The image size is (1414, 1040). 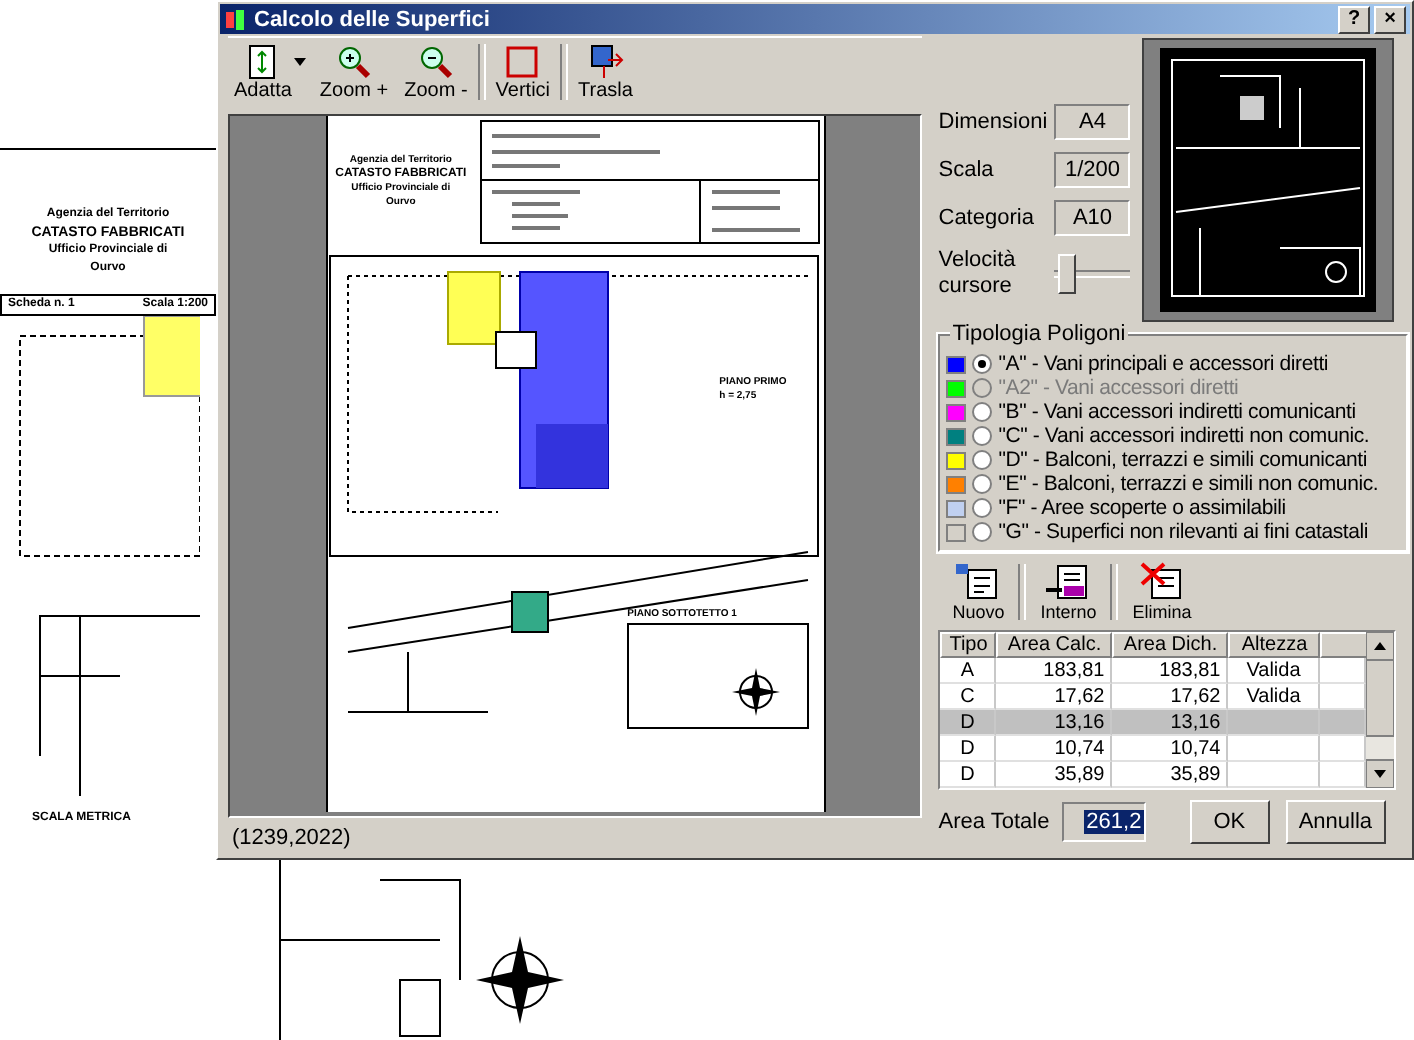 What do you see at coordinates (1092, 122) in the screenshot?
I see `property-value: A4` at bounding box center [1092, 122].